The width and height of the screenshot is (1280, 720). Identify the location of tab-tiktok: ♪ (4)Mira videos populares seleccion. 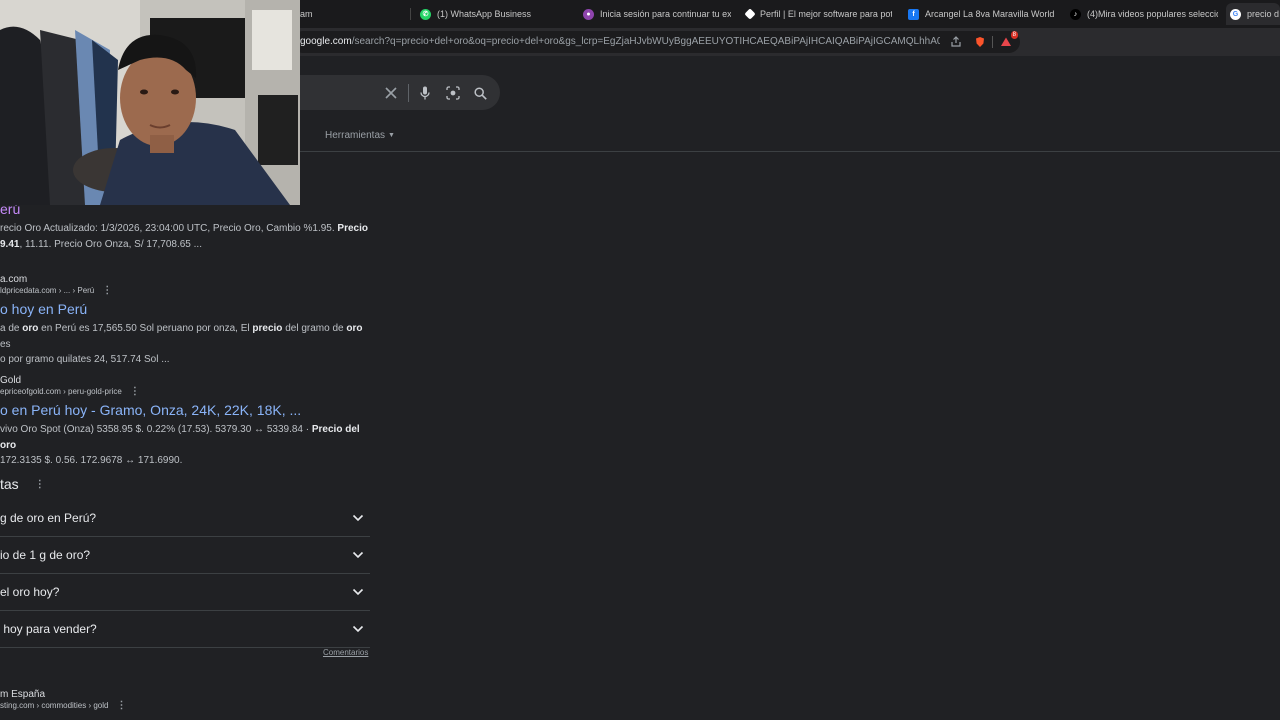
(1142, 14).